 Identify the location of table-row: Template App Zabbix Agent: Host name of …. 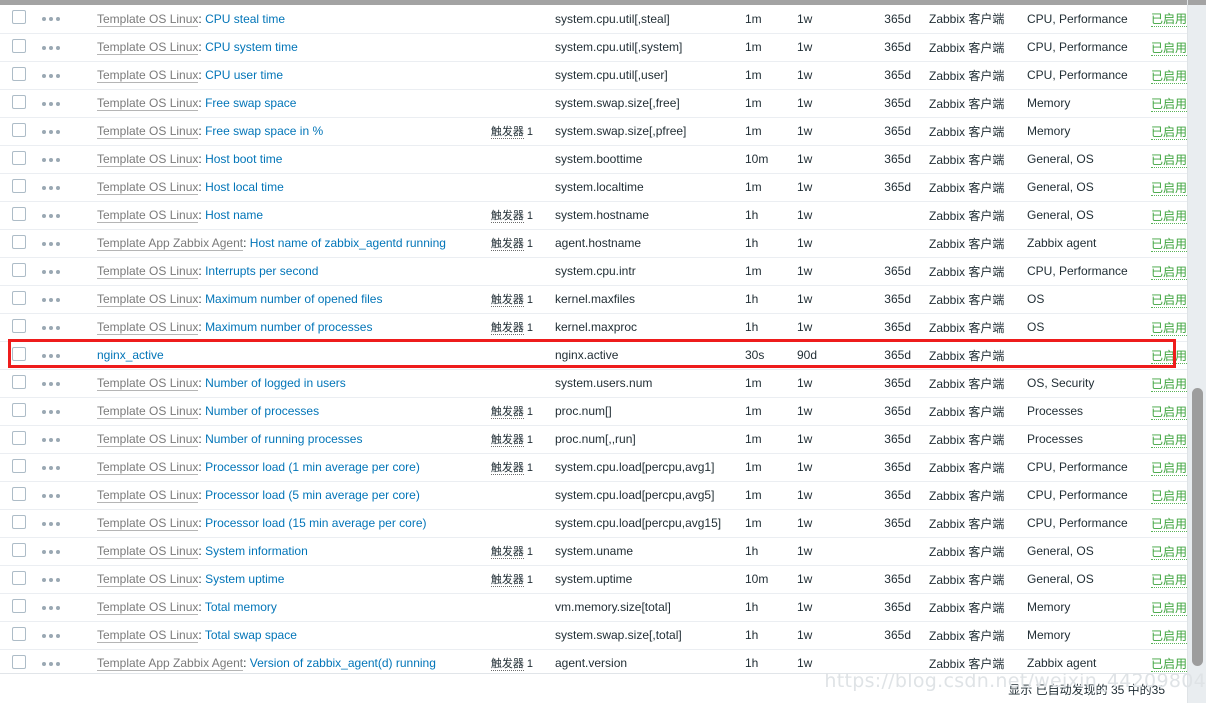
(603, 243).